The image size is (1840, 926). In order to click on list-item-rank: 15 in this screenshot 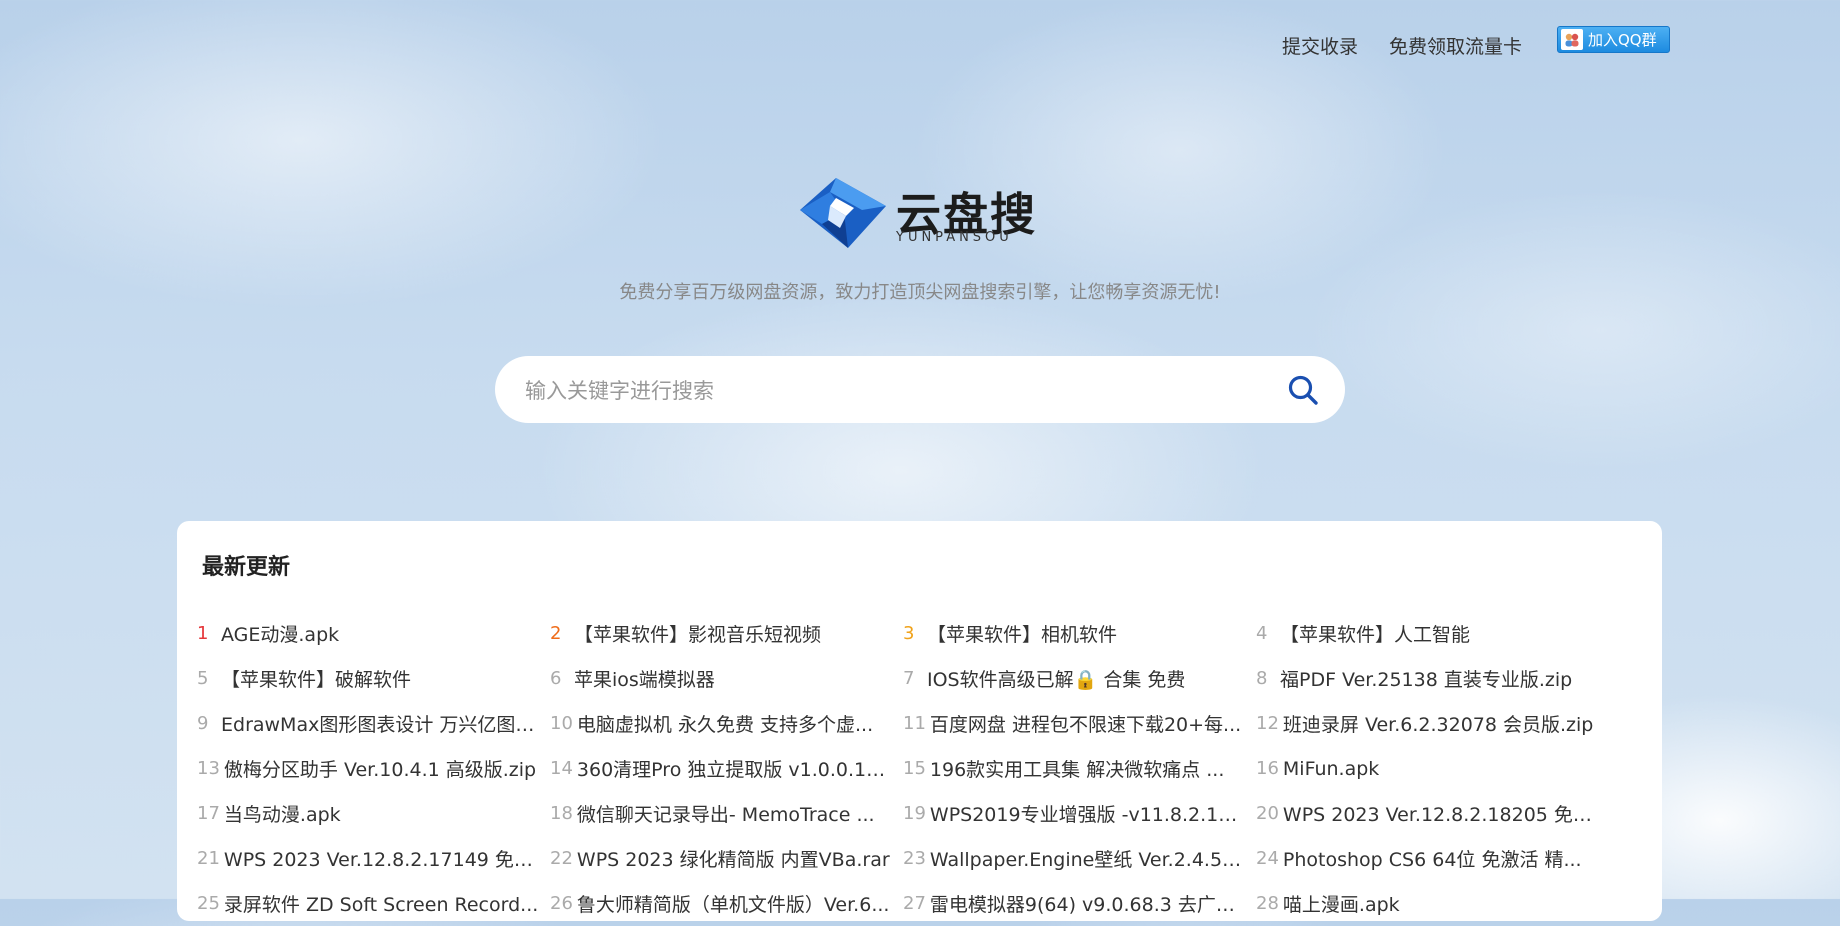, I will do `click(914, 768)`.